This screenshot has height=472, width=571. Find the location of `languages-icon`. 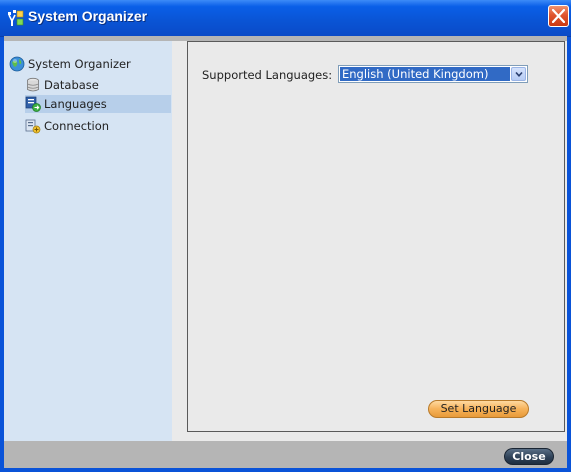

languages-icon is located at coordinates (33, 104).